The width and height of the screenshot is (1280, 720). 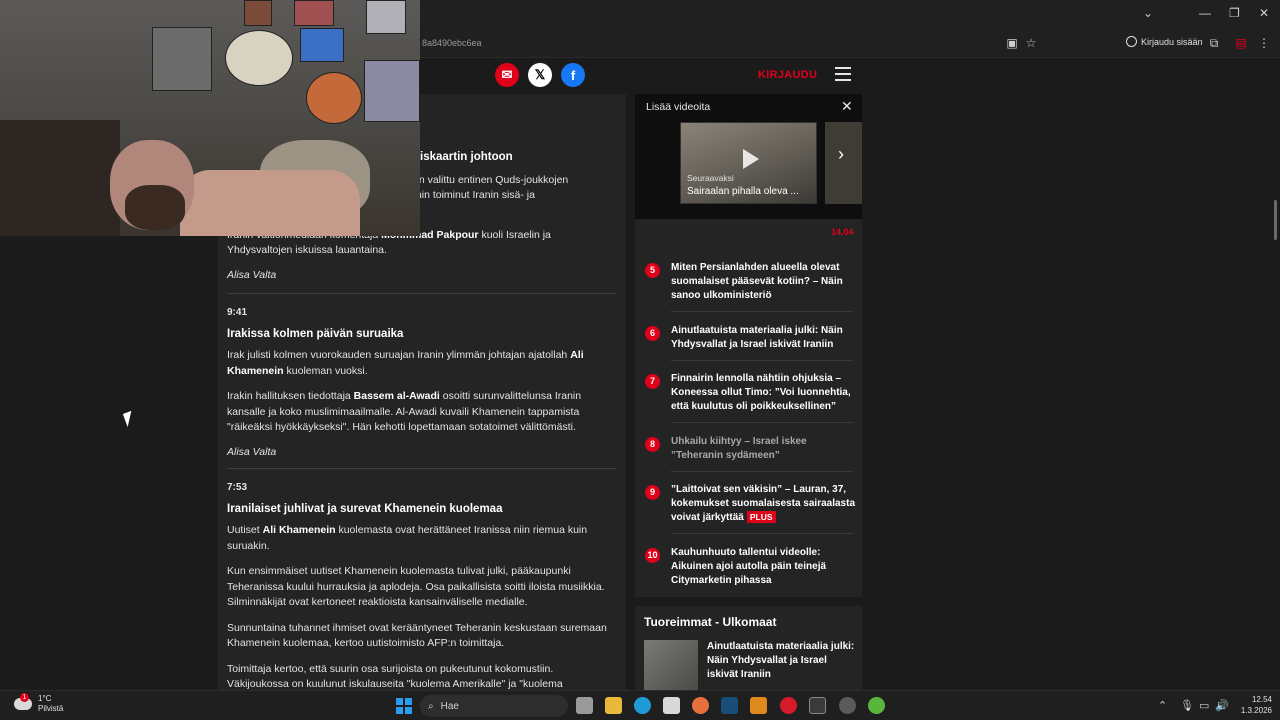 I want to click on clock-date: 1.3.2026, so click(x=1256, y=710).